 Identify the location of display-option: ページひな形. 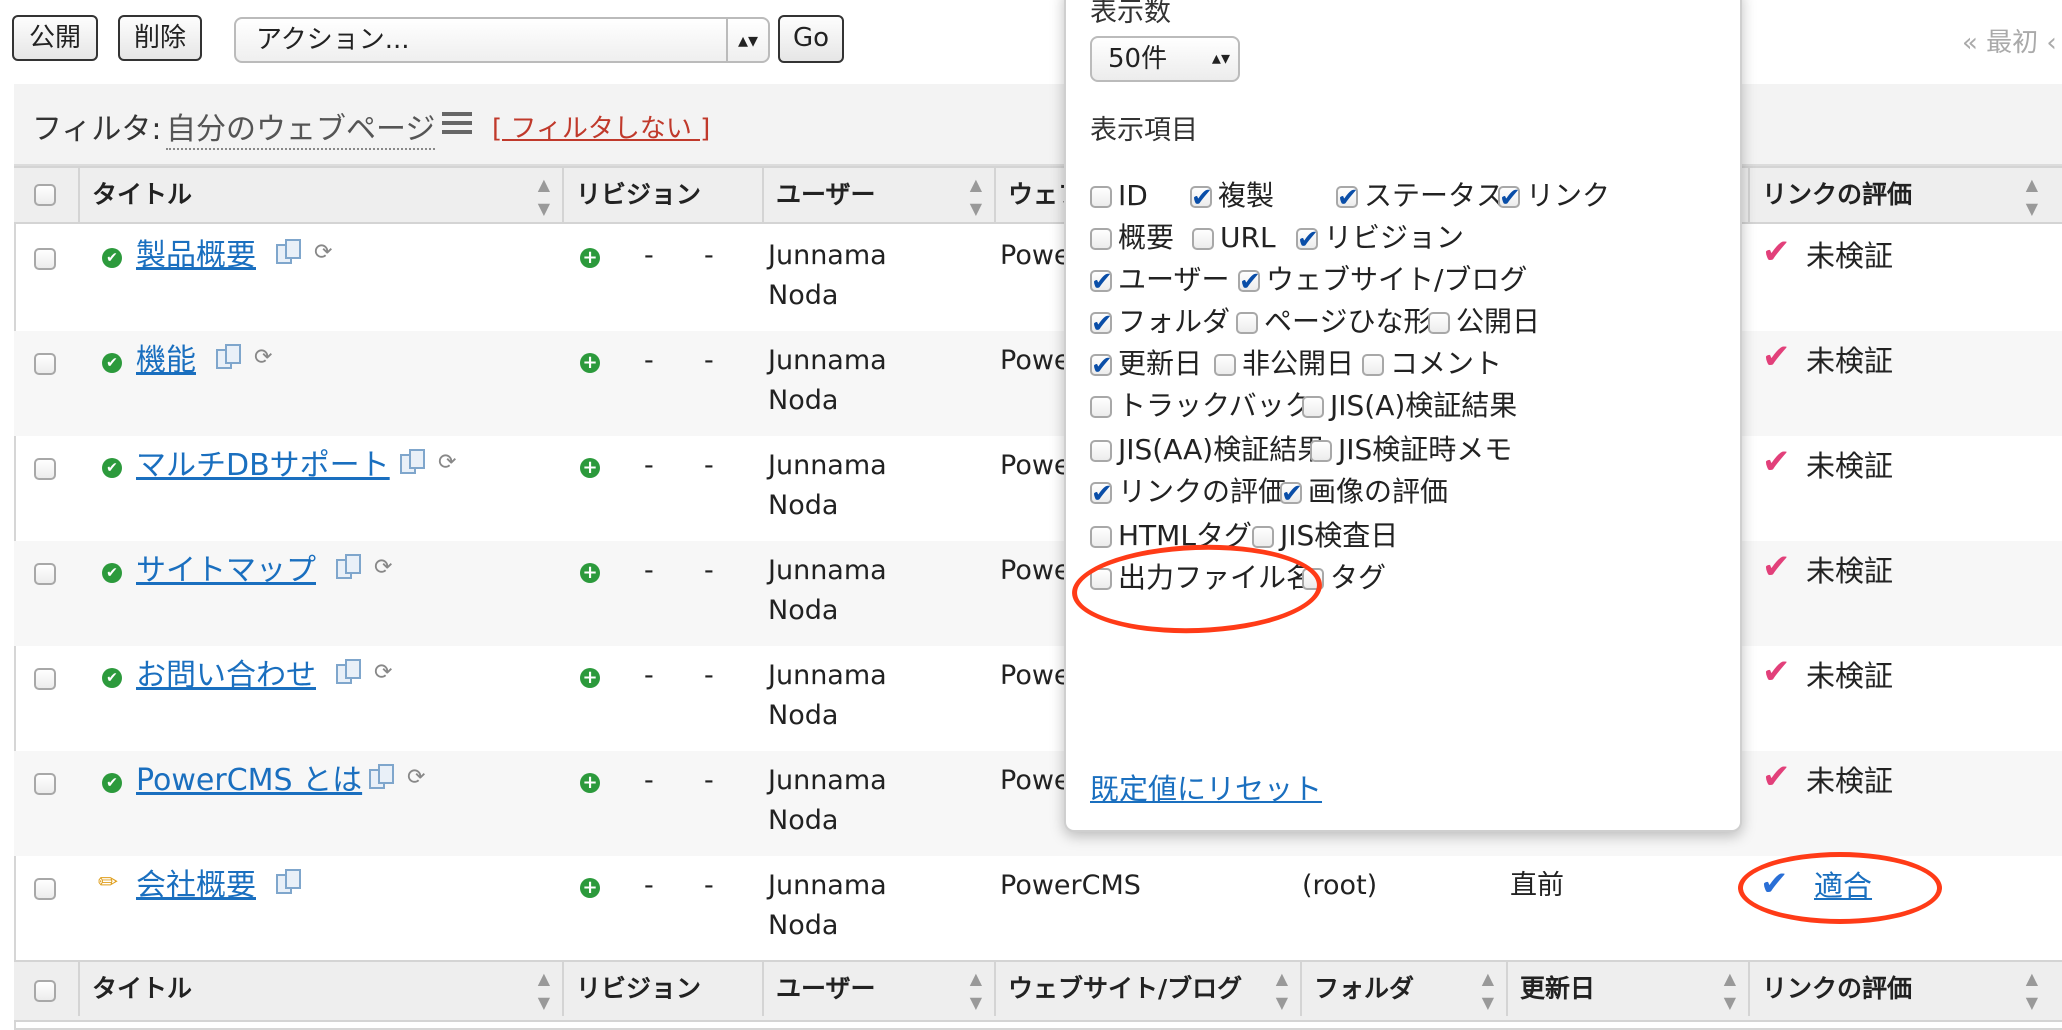
(1333, 322).